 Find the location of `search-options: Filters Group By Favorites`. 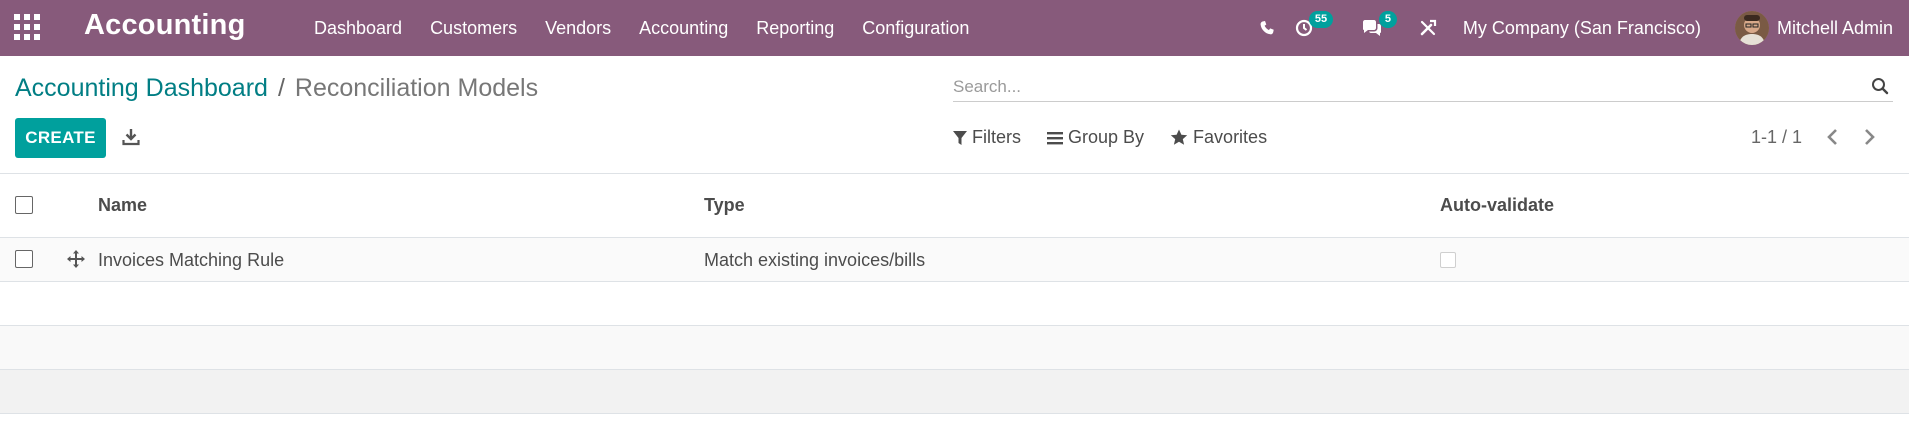

search-options: Filters Group By Favorites is located at coordinates (1123, 137).